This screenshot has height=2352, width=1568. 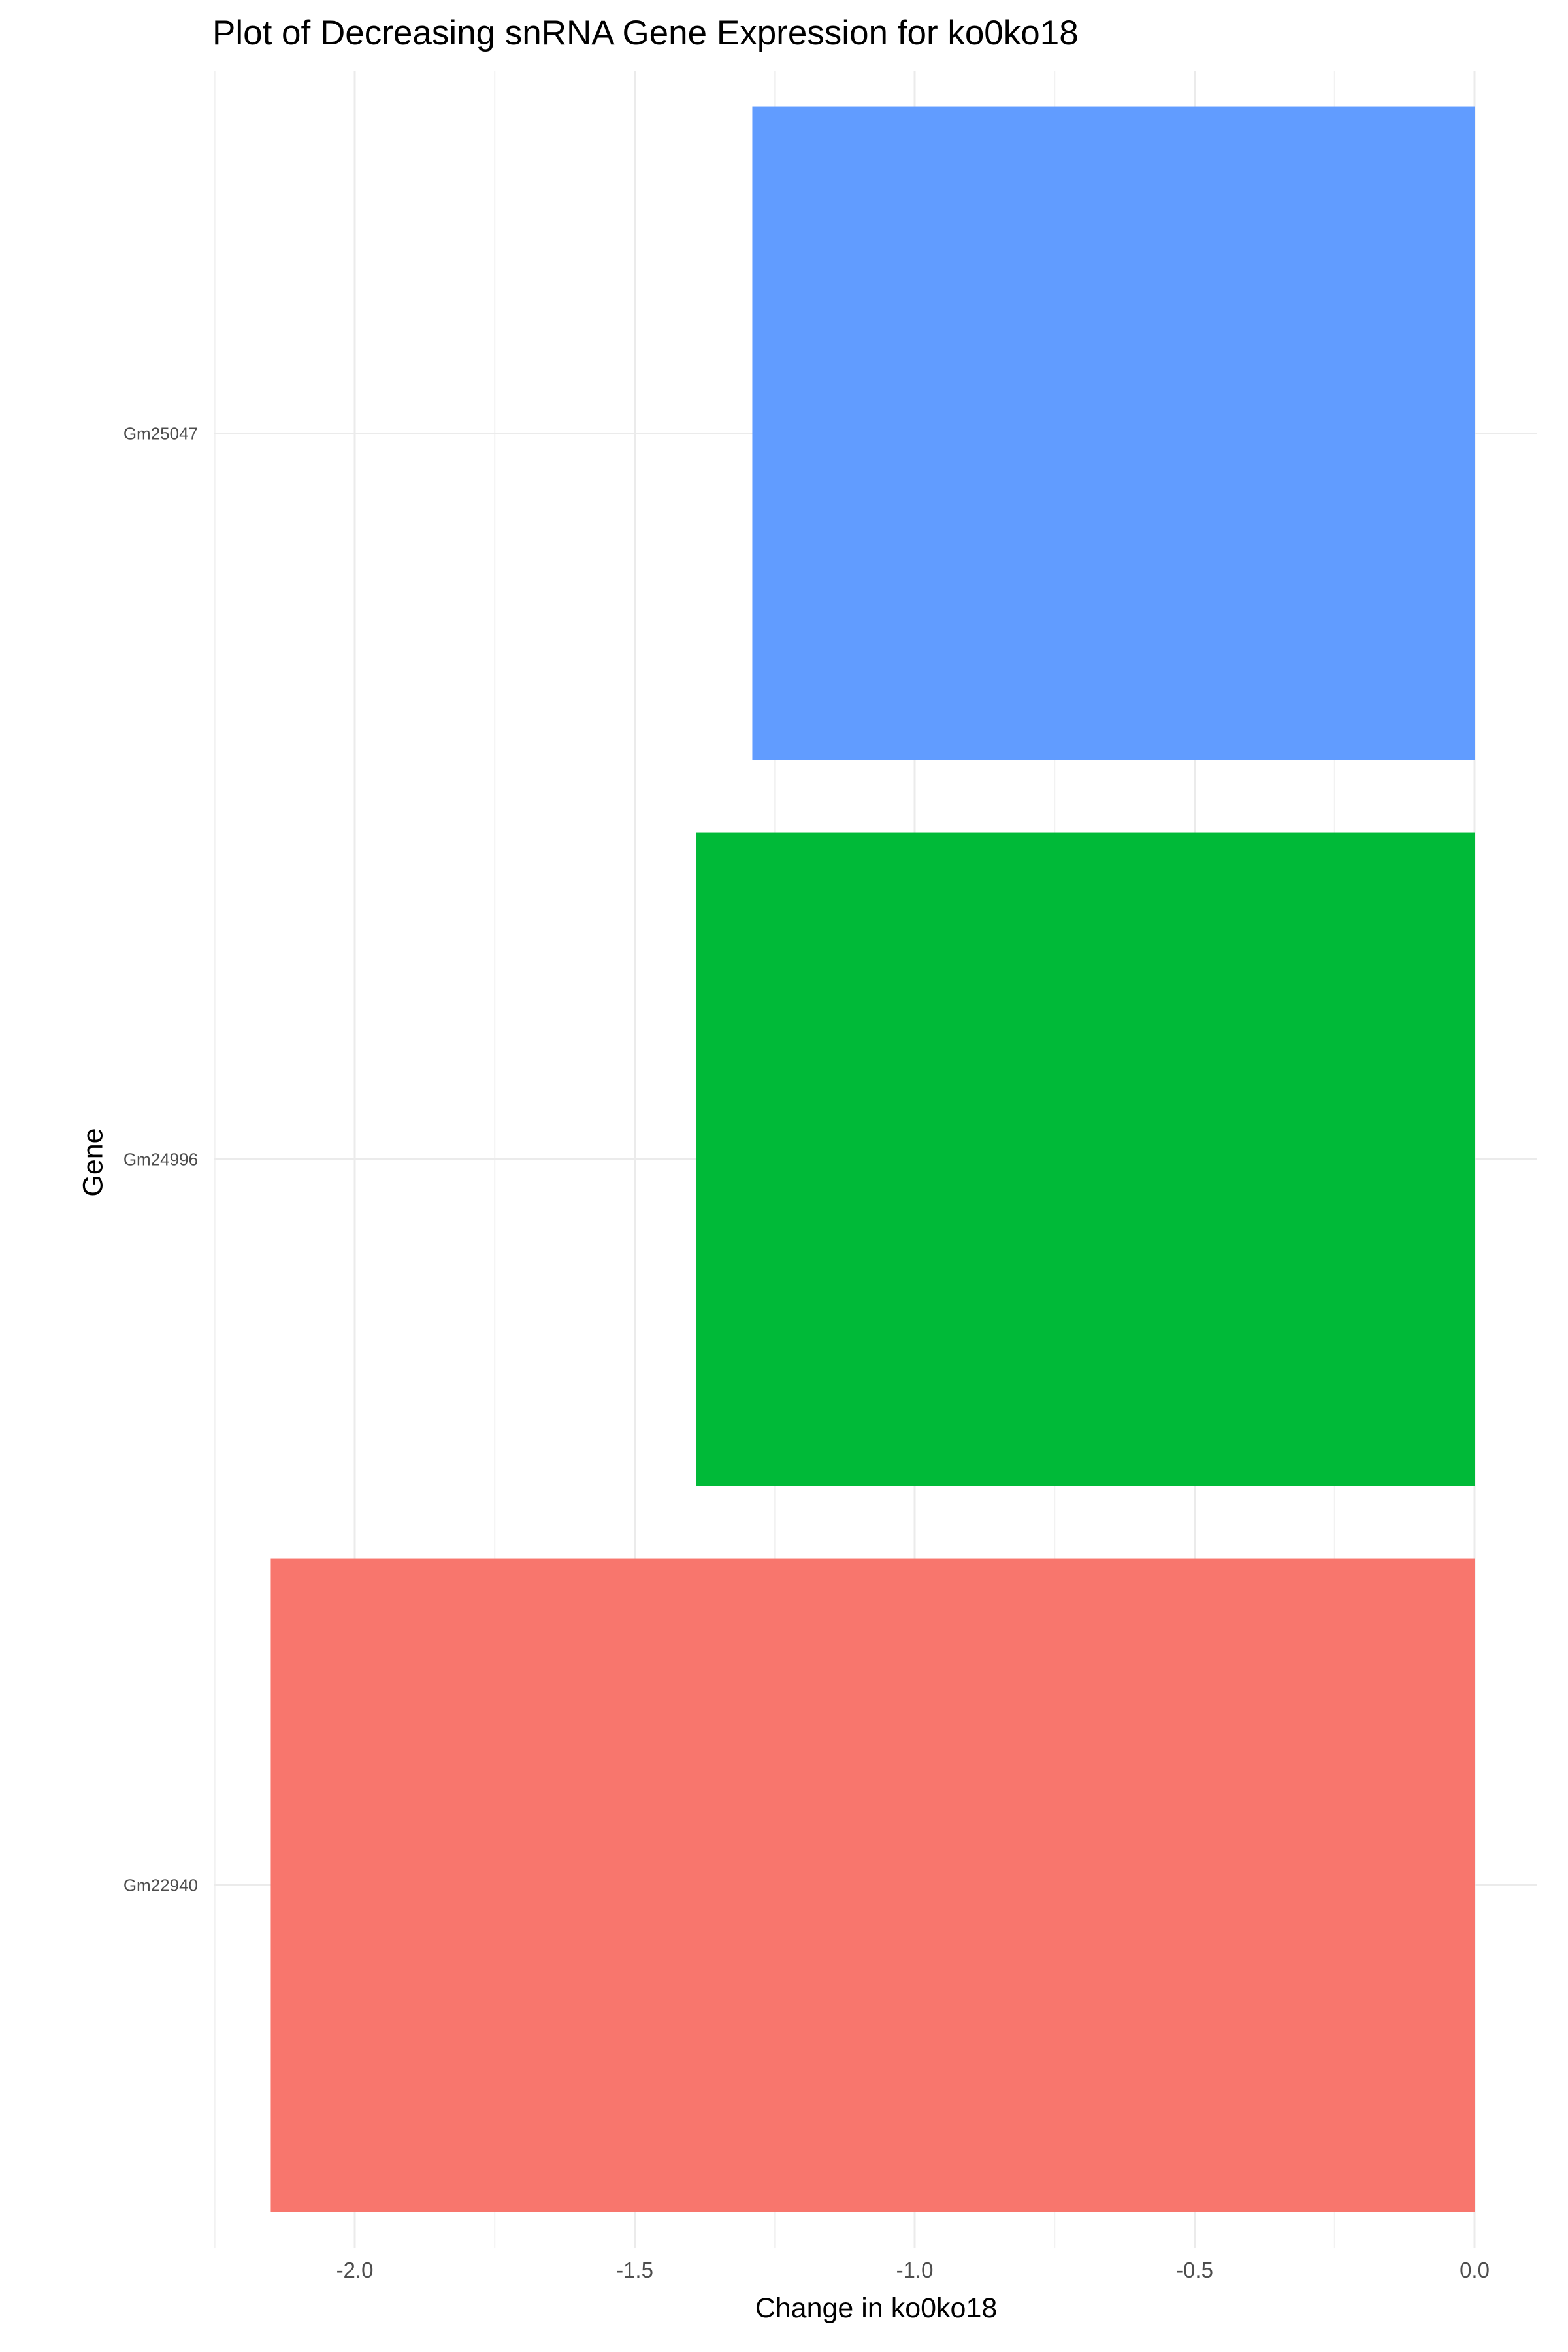 I want to click on y-tick-label: Gm22940, so click(x=160, y=1885).